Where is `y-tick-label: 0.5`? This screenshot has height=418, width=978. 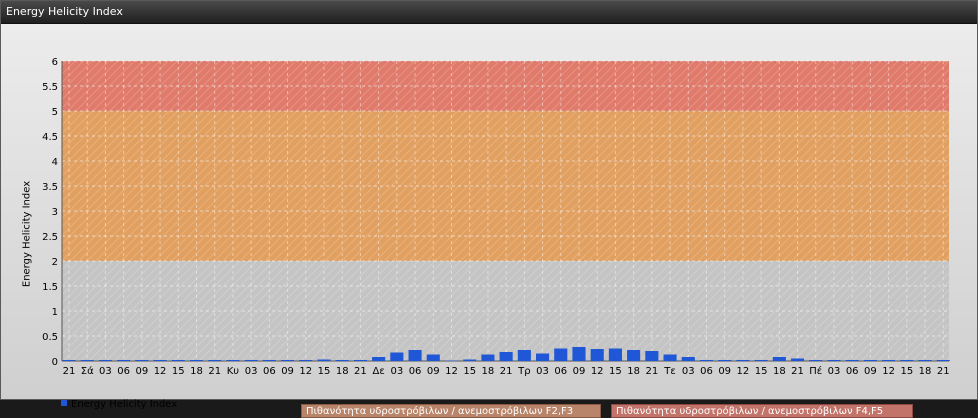
y-tick-label: 0.5 is located at coordinates (50, 337).